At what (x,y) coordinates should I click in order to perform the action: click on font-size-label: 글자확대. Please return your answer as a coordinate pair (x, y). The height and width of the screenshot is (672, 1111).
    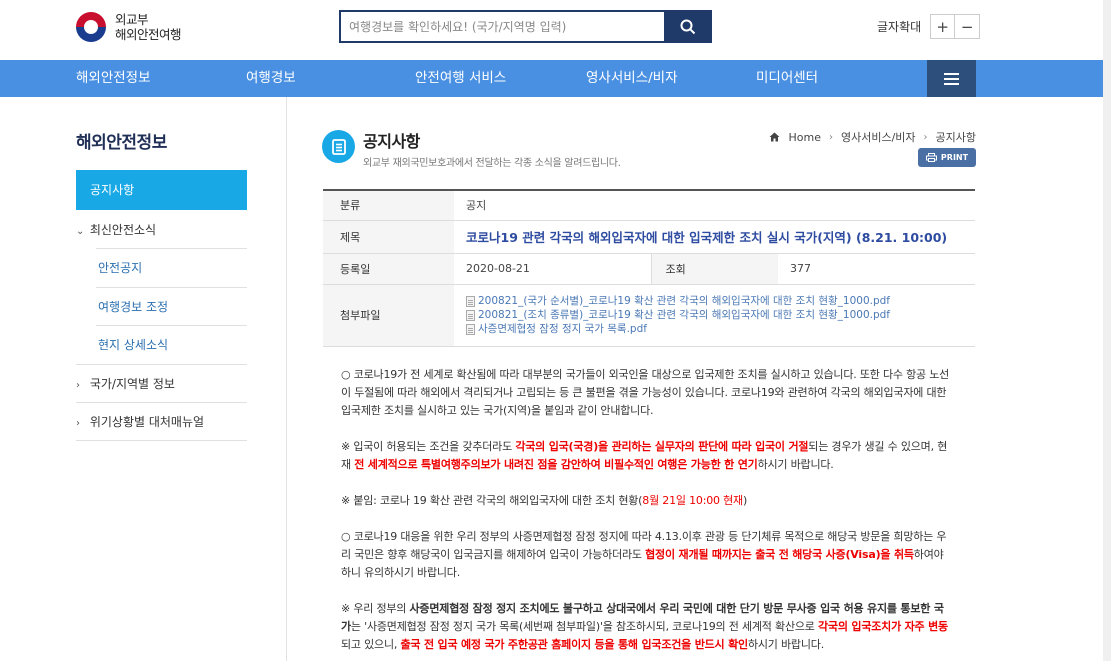
    Looking at the image, I should click on (899, 27).